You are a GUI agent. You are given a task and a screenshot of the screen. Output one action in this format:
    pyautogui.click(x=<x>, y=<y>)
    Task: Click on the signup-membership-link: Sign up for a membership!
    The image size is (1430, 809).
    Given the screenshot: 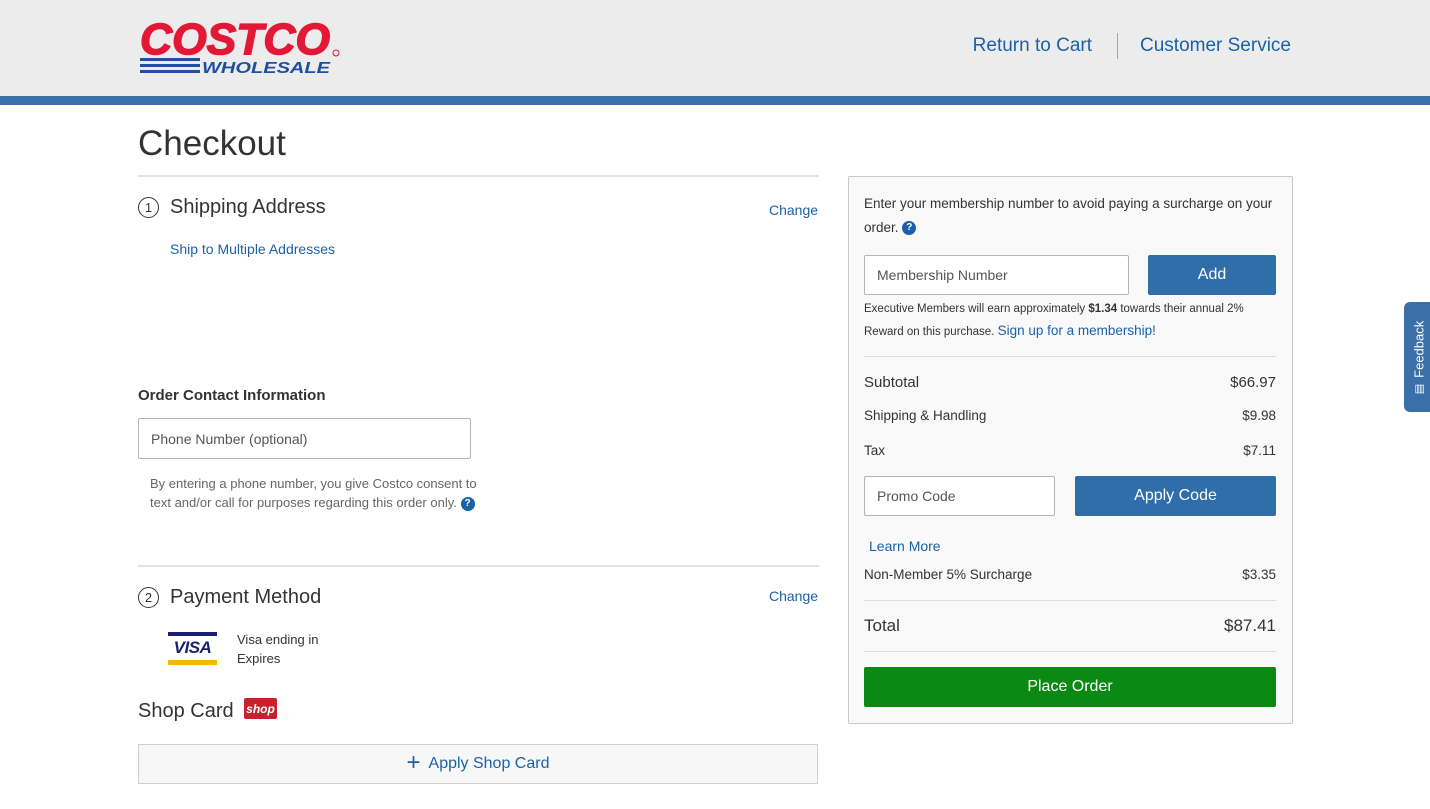 What is the action you would take?
    pyautogui.click(x=1077, y=330)
    